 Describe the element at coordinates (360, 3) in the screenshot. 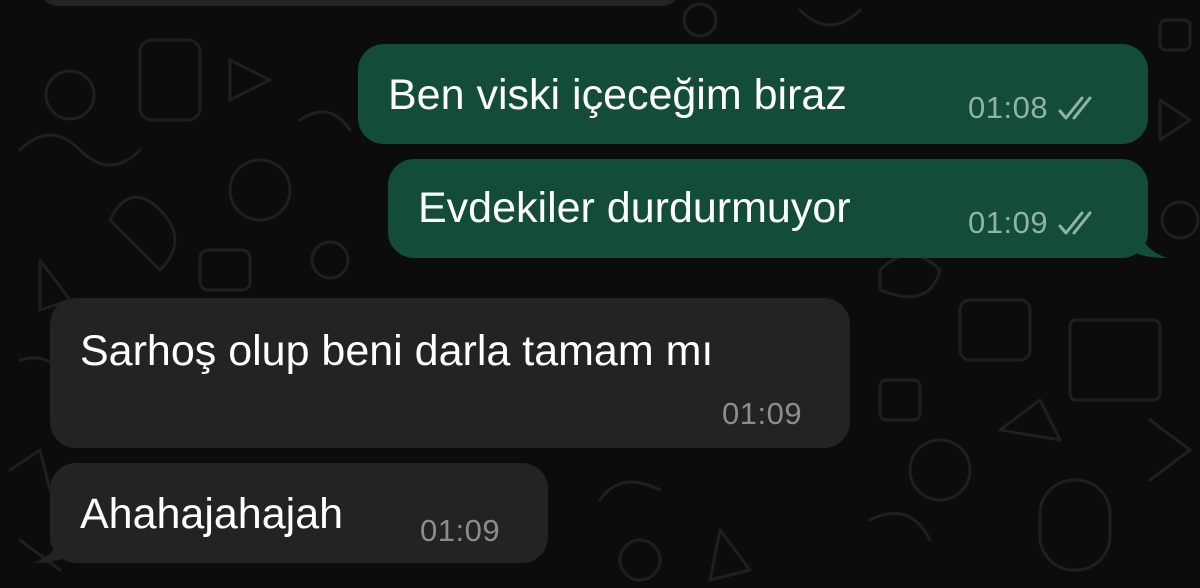

I see `previous-message-bubble` at that location.